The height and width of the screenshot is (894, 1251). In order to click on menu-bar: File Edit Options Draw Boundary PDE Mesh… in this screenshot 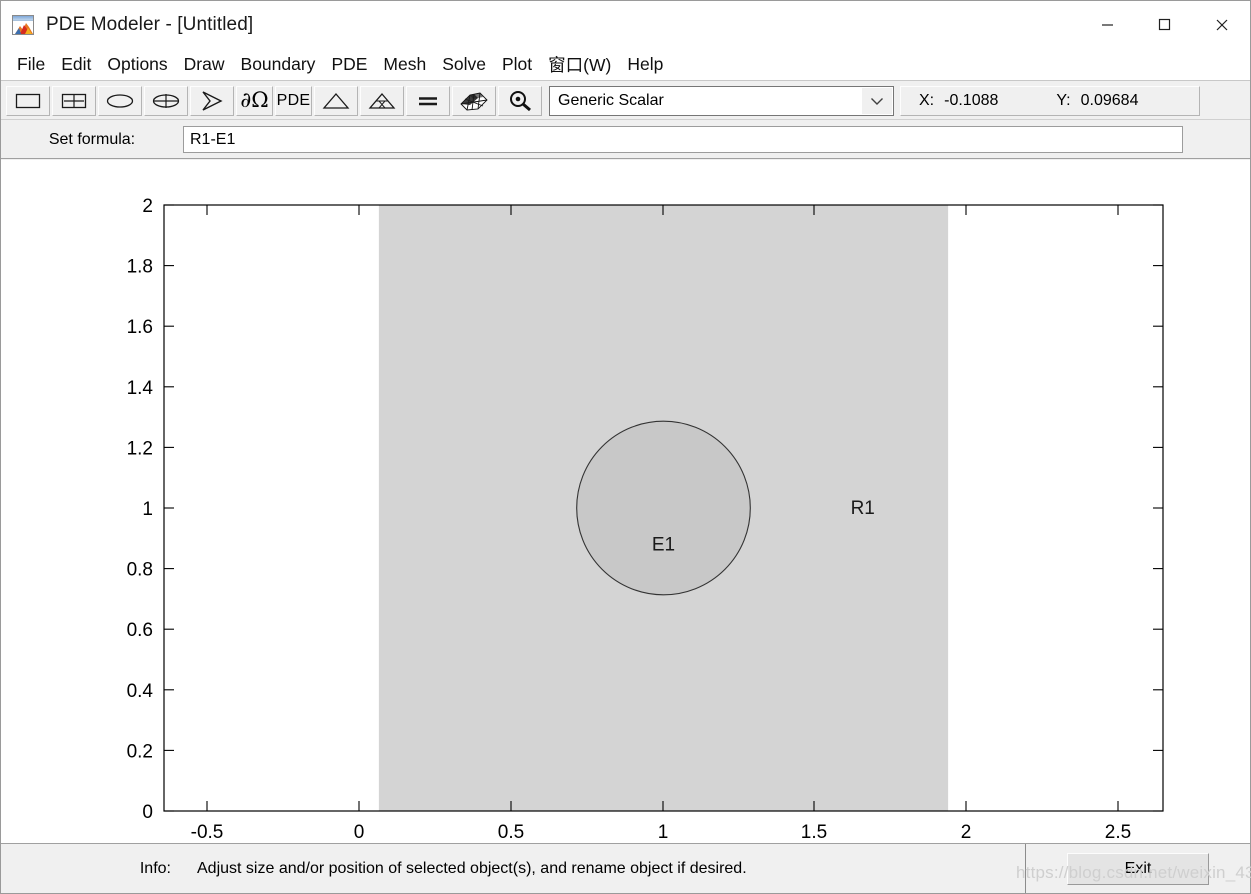, I will do `click(625, 64)`.